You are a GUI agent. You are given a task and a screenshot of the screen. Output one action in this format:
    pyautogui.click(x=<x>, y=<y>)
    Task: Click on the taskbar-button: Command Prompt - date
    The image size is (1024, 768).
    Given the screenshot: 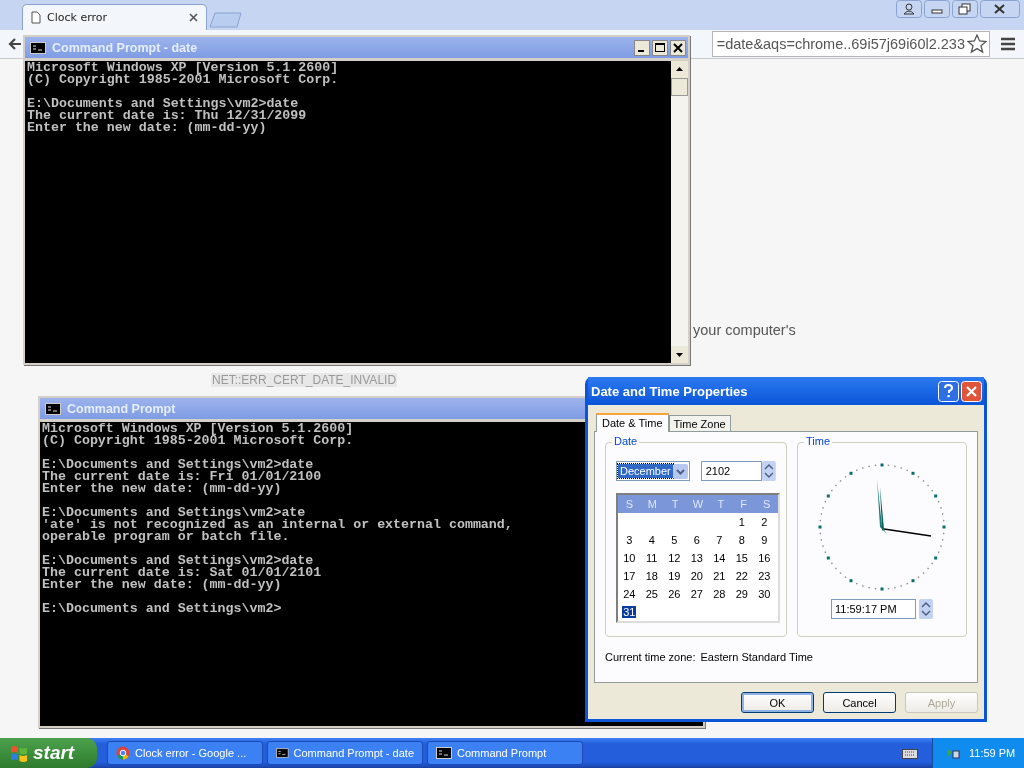 What is the action you would take?
    pyautogui.click(x=345, y=753)
    